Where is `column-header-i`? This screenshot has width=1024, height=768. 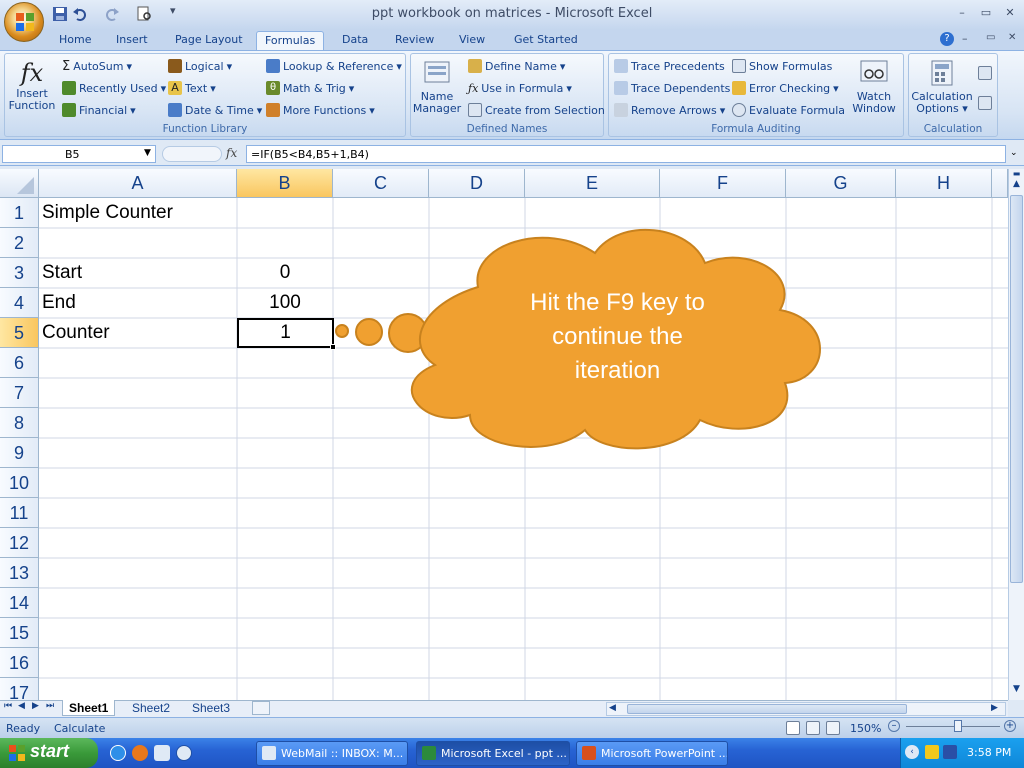 column-header-i is located at coordinates (1000, 183).